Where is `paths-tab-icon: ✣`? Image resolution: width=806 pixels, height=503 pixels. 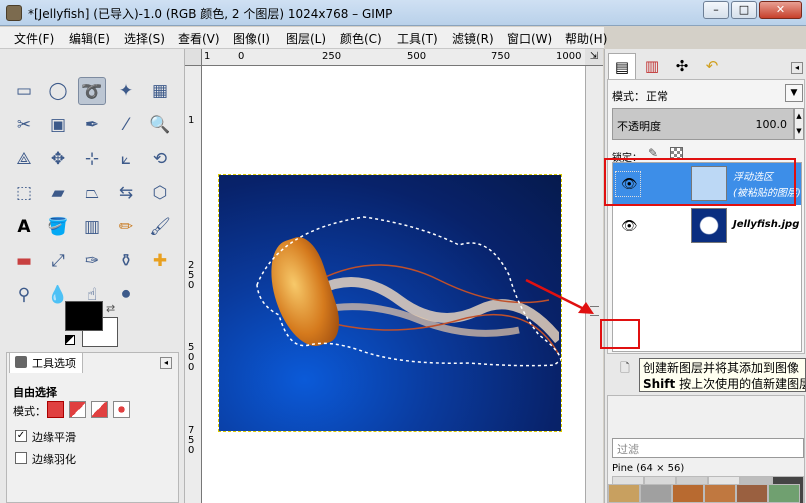 paths-tab-icon: ✣ is located at coordinates (682, 66).